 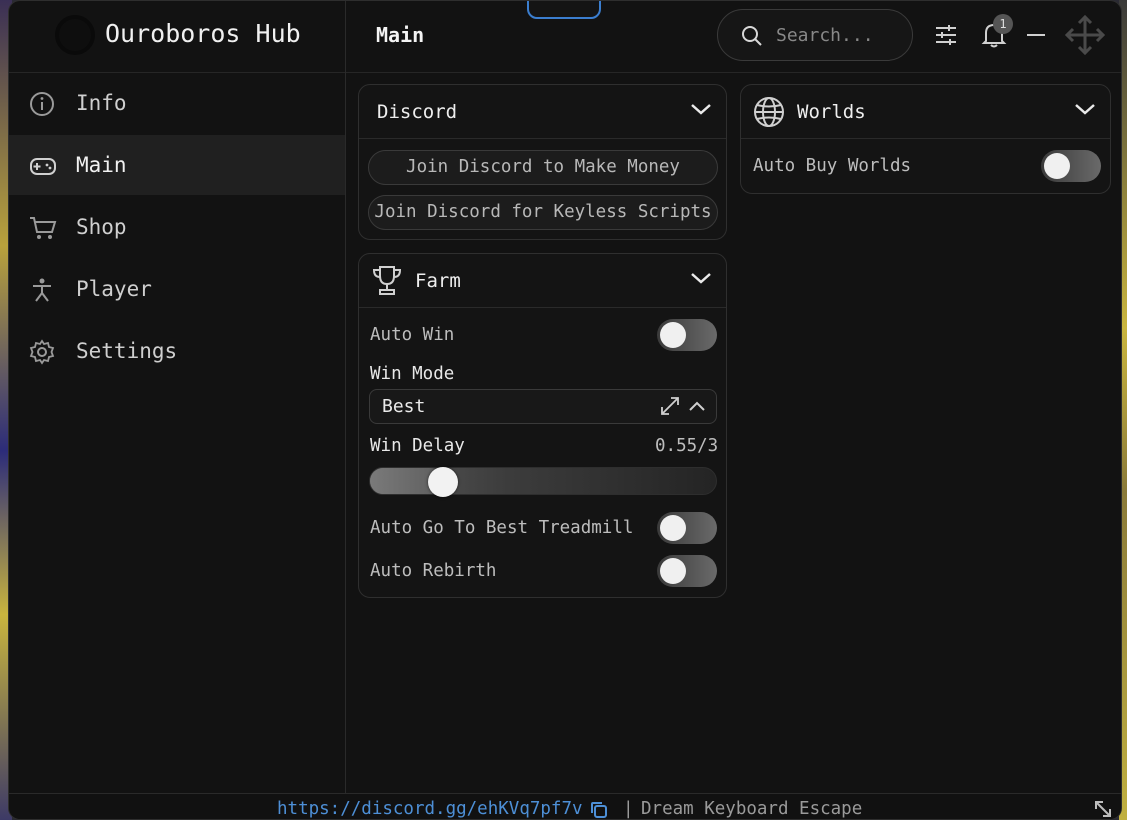 I want to click on move-icon, so click(x=1085, y=35).